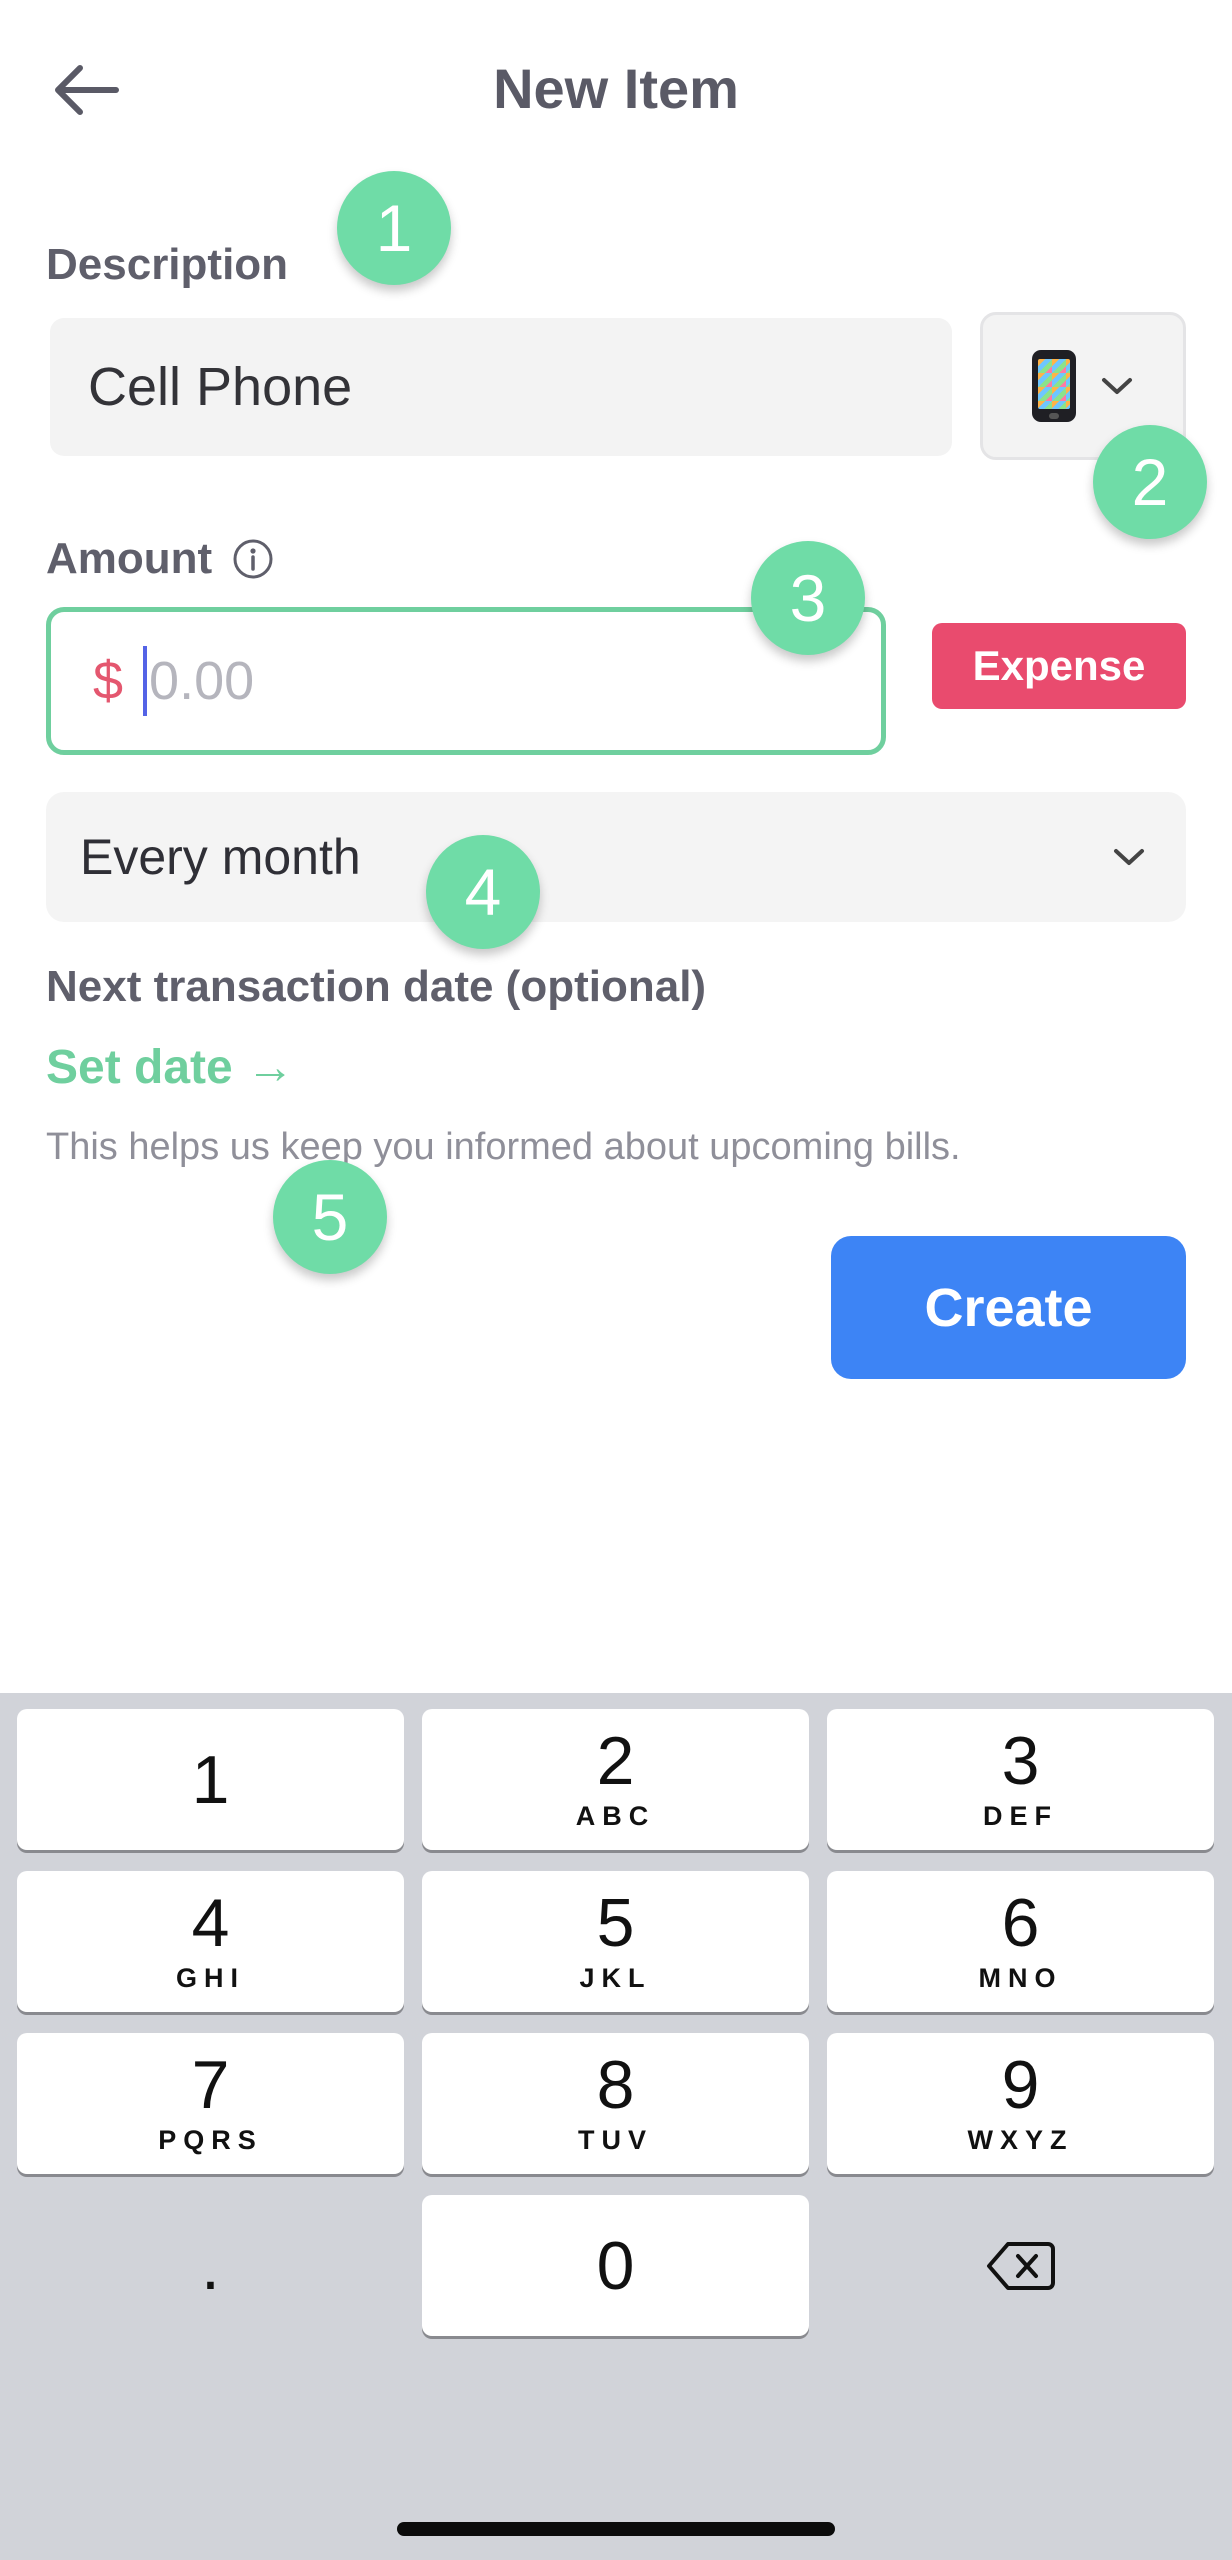  What do you see at coordinates (210, 2085) in the screenshot?
I see `key-digit: 7` at bounding box center [210, 2085].